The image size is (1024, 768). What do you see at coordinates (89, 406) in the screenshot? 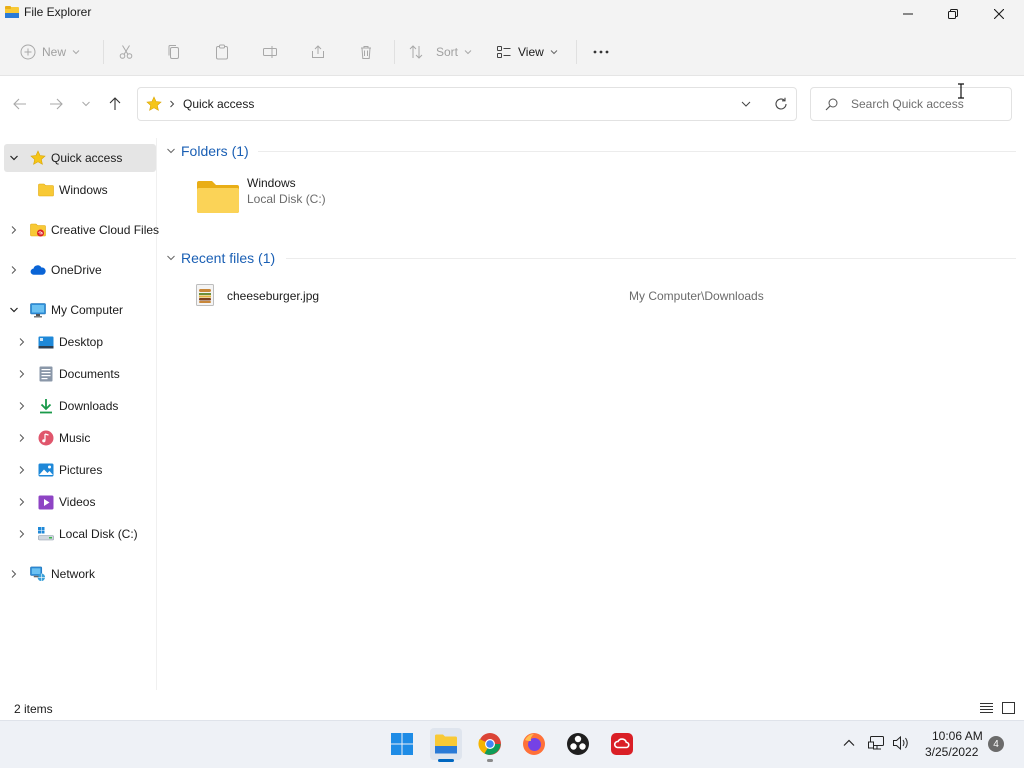
I see `sidebar-item-label: Downloads` at bounding box center [89, 406].